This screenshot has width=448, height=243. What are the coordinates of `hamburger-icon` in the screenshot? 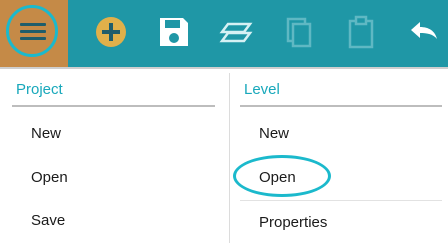 It's located at (33, 32).